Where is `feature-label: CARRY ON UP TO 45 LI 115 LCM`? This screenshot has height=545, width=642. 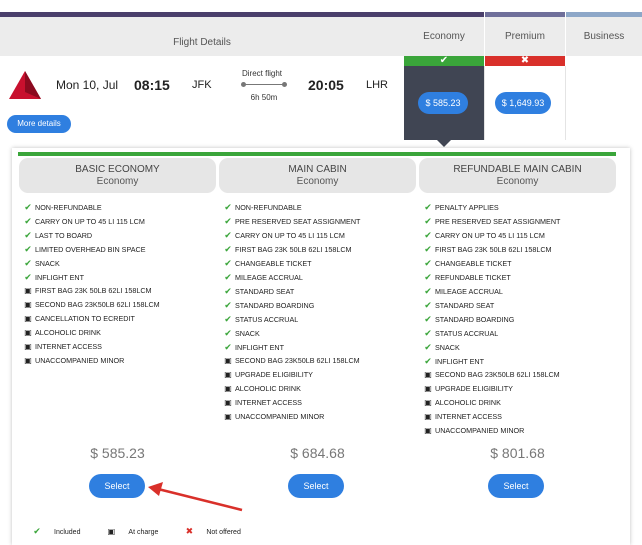
feature-label: CARRY ON UP TO 45 LI 115 LCM is located at coordinates (290, 235).